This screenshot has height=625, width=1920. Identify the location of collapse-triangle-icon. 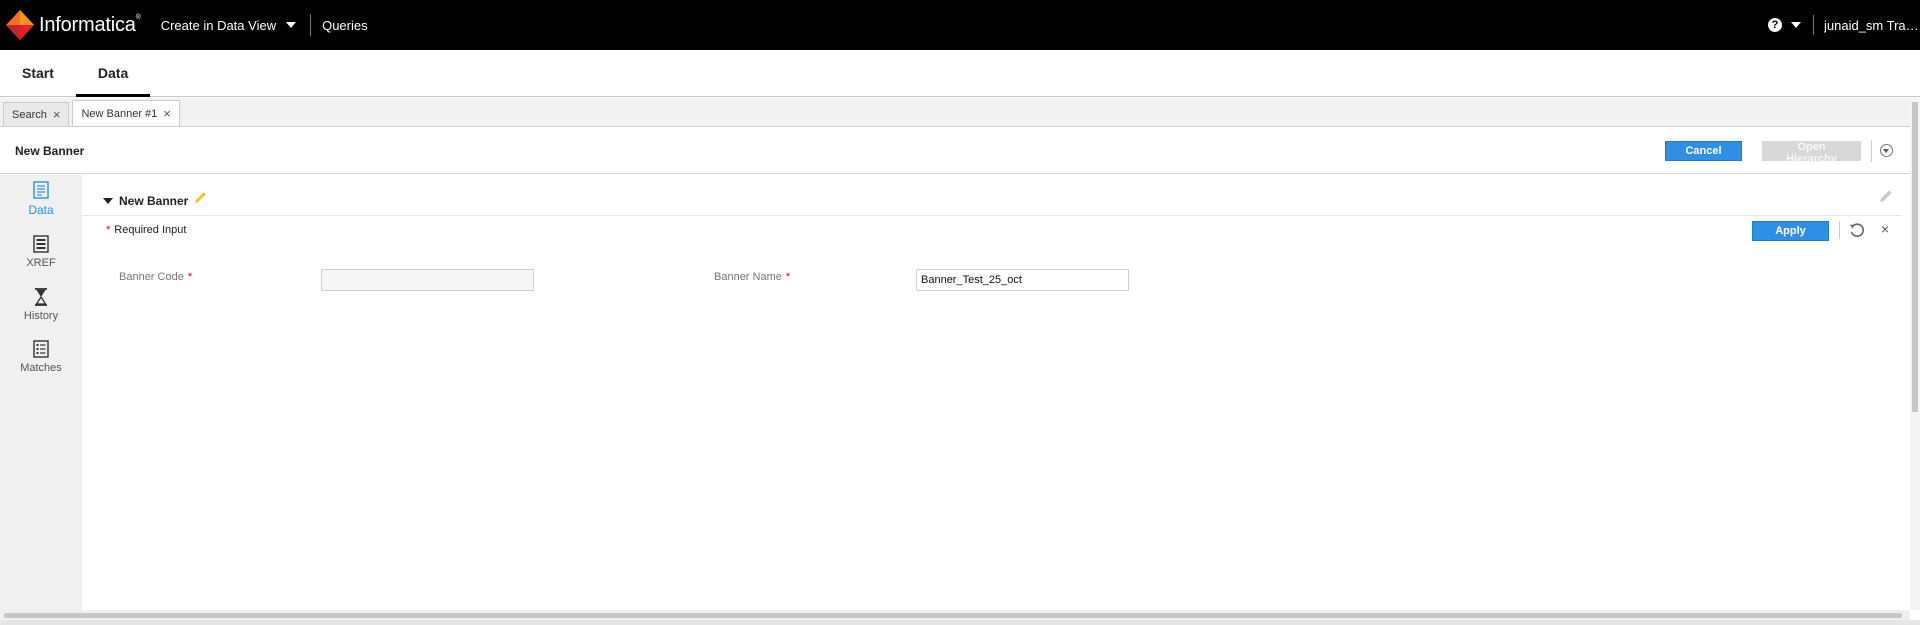
(108, 200).